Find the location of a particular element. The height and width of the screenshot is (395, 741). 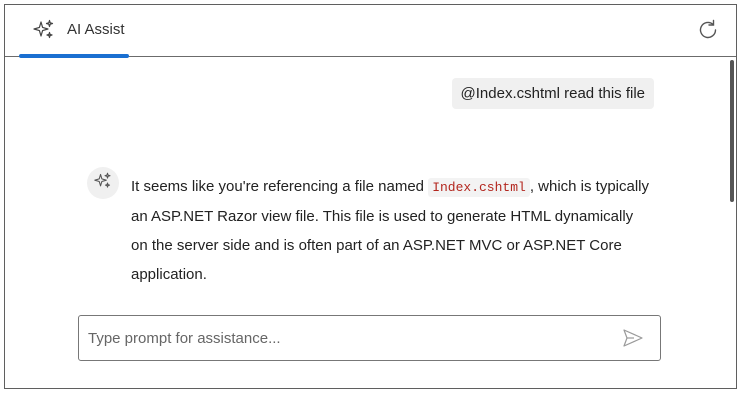

tab-ai-assist: AI Assist is located at coordinates (74, 31).